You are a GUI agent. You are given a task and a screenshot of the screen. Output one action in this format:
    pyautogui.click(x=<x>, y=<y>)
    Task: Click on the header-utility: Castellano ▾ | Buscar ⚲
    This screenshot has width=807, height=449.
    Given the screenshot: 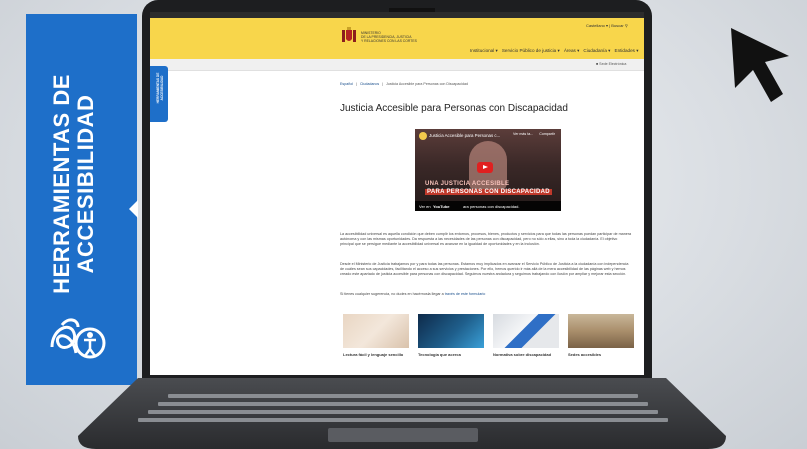 What is the action you would take?
    pyautogui.click(x=607, y=25)
    